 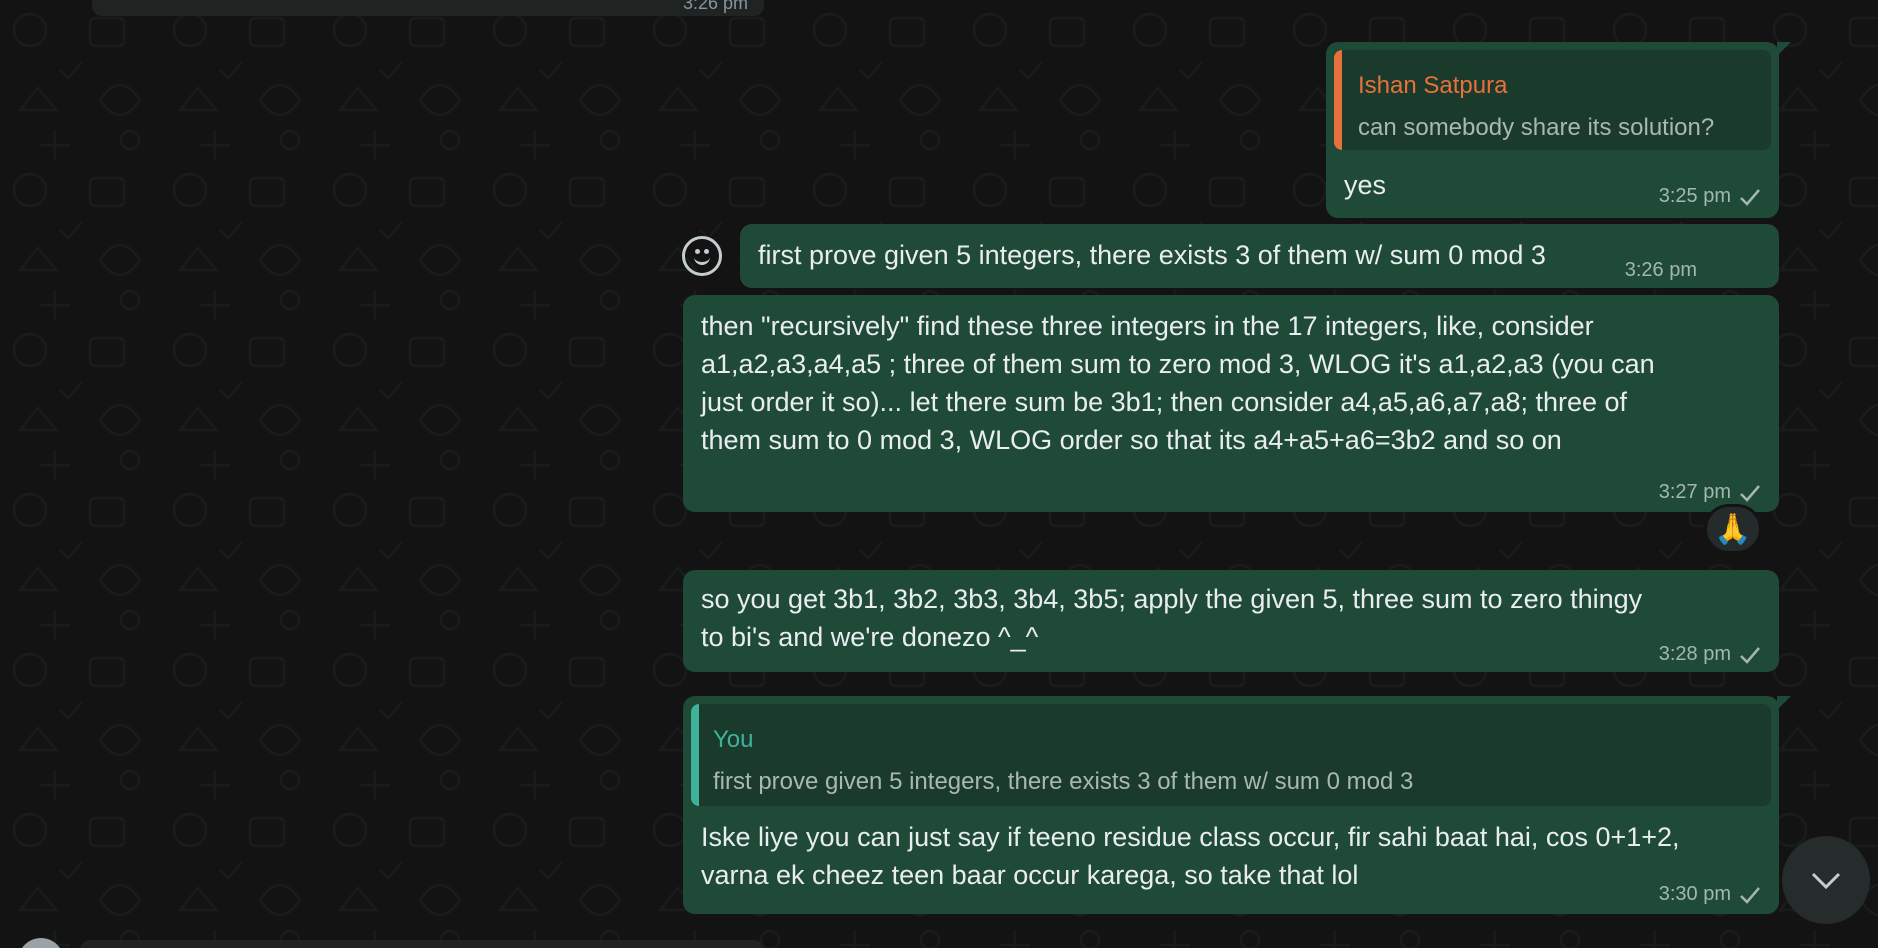 What do you see at coordinates (733, 739) in the screenshot?
I see `quote-author: You` at bounding box center [733, 739].